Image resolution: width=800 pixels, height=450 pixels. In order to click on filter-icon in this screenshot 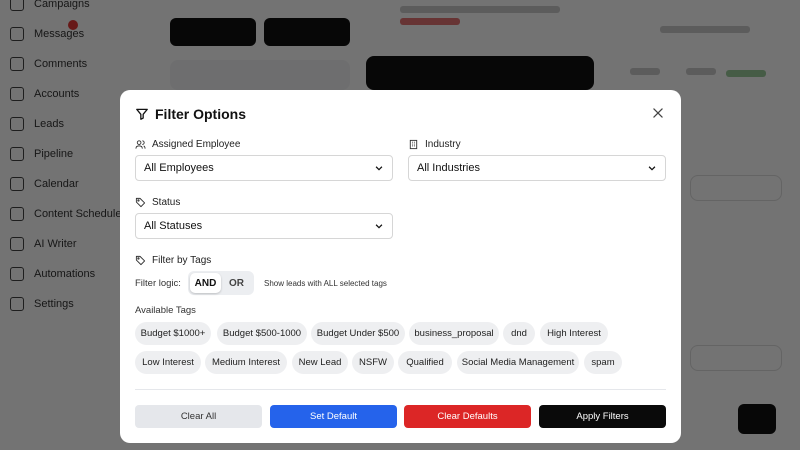, I will do `click(142, 114)`.